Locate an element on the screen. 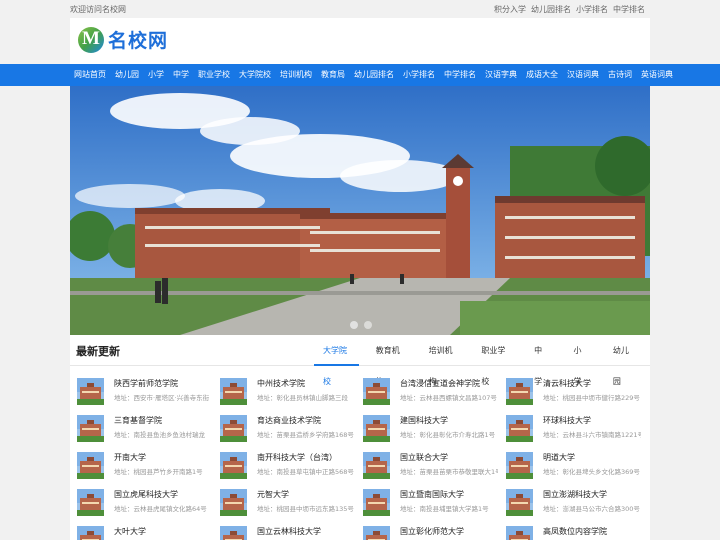  school-item: 高凤数位内容学院 is located at coordinates (577, 533).